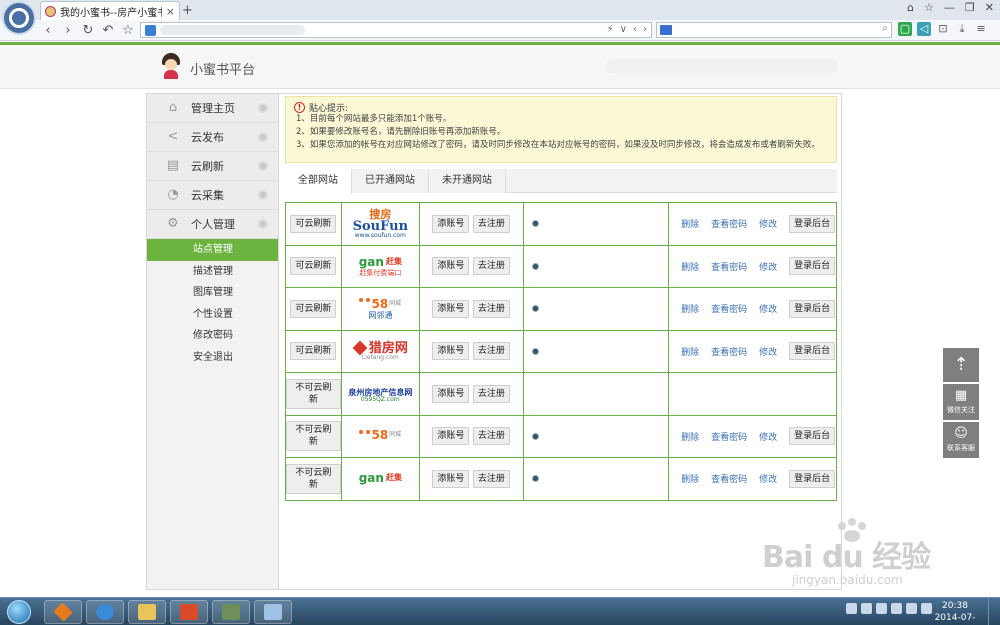 This screenshot has width=1000, height=625. Describe the element at coordinates (467, 181) in the screenshot. I see `tab-unopened-sites: 未开通网站` at that location.